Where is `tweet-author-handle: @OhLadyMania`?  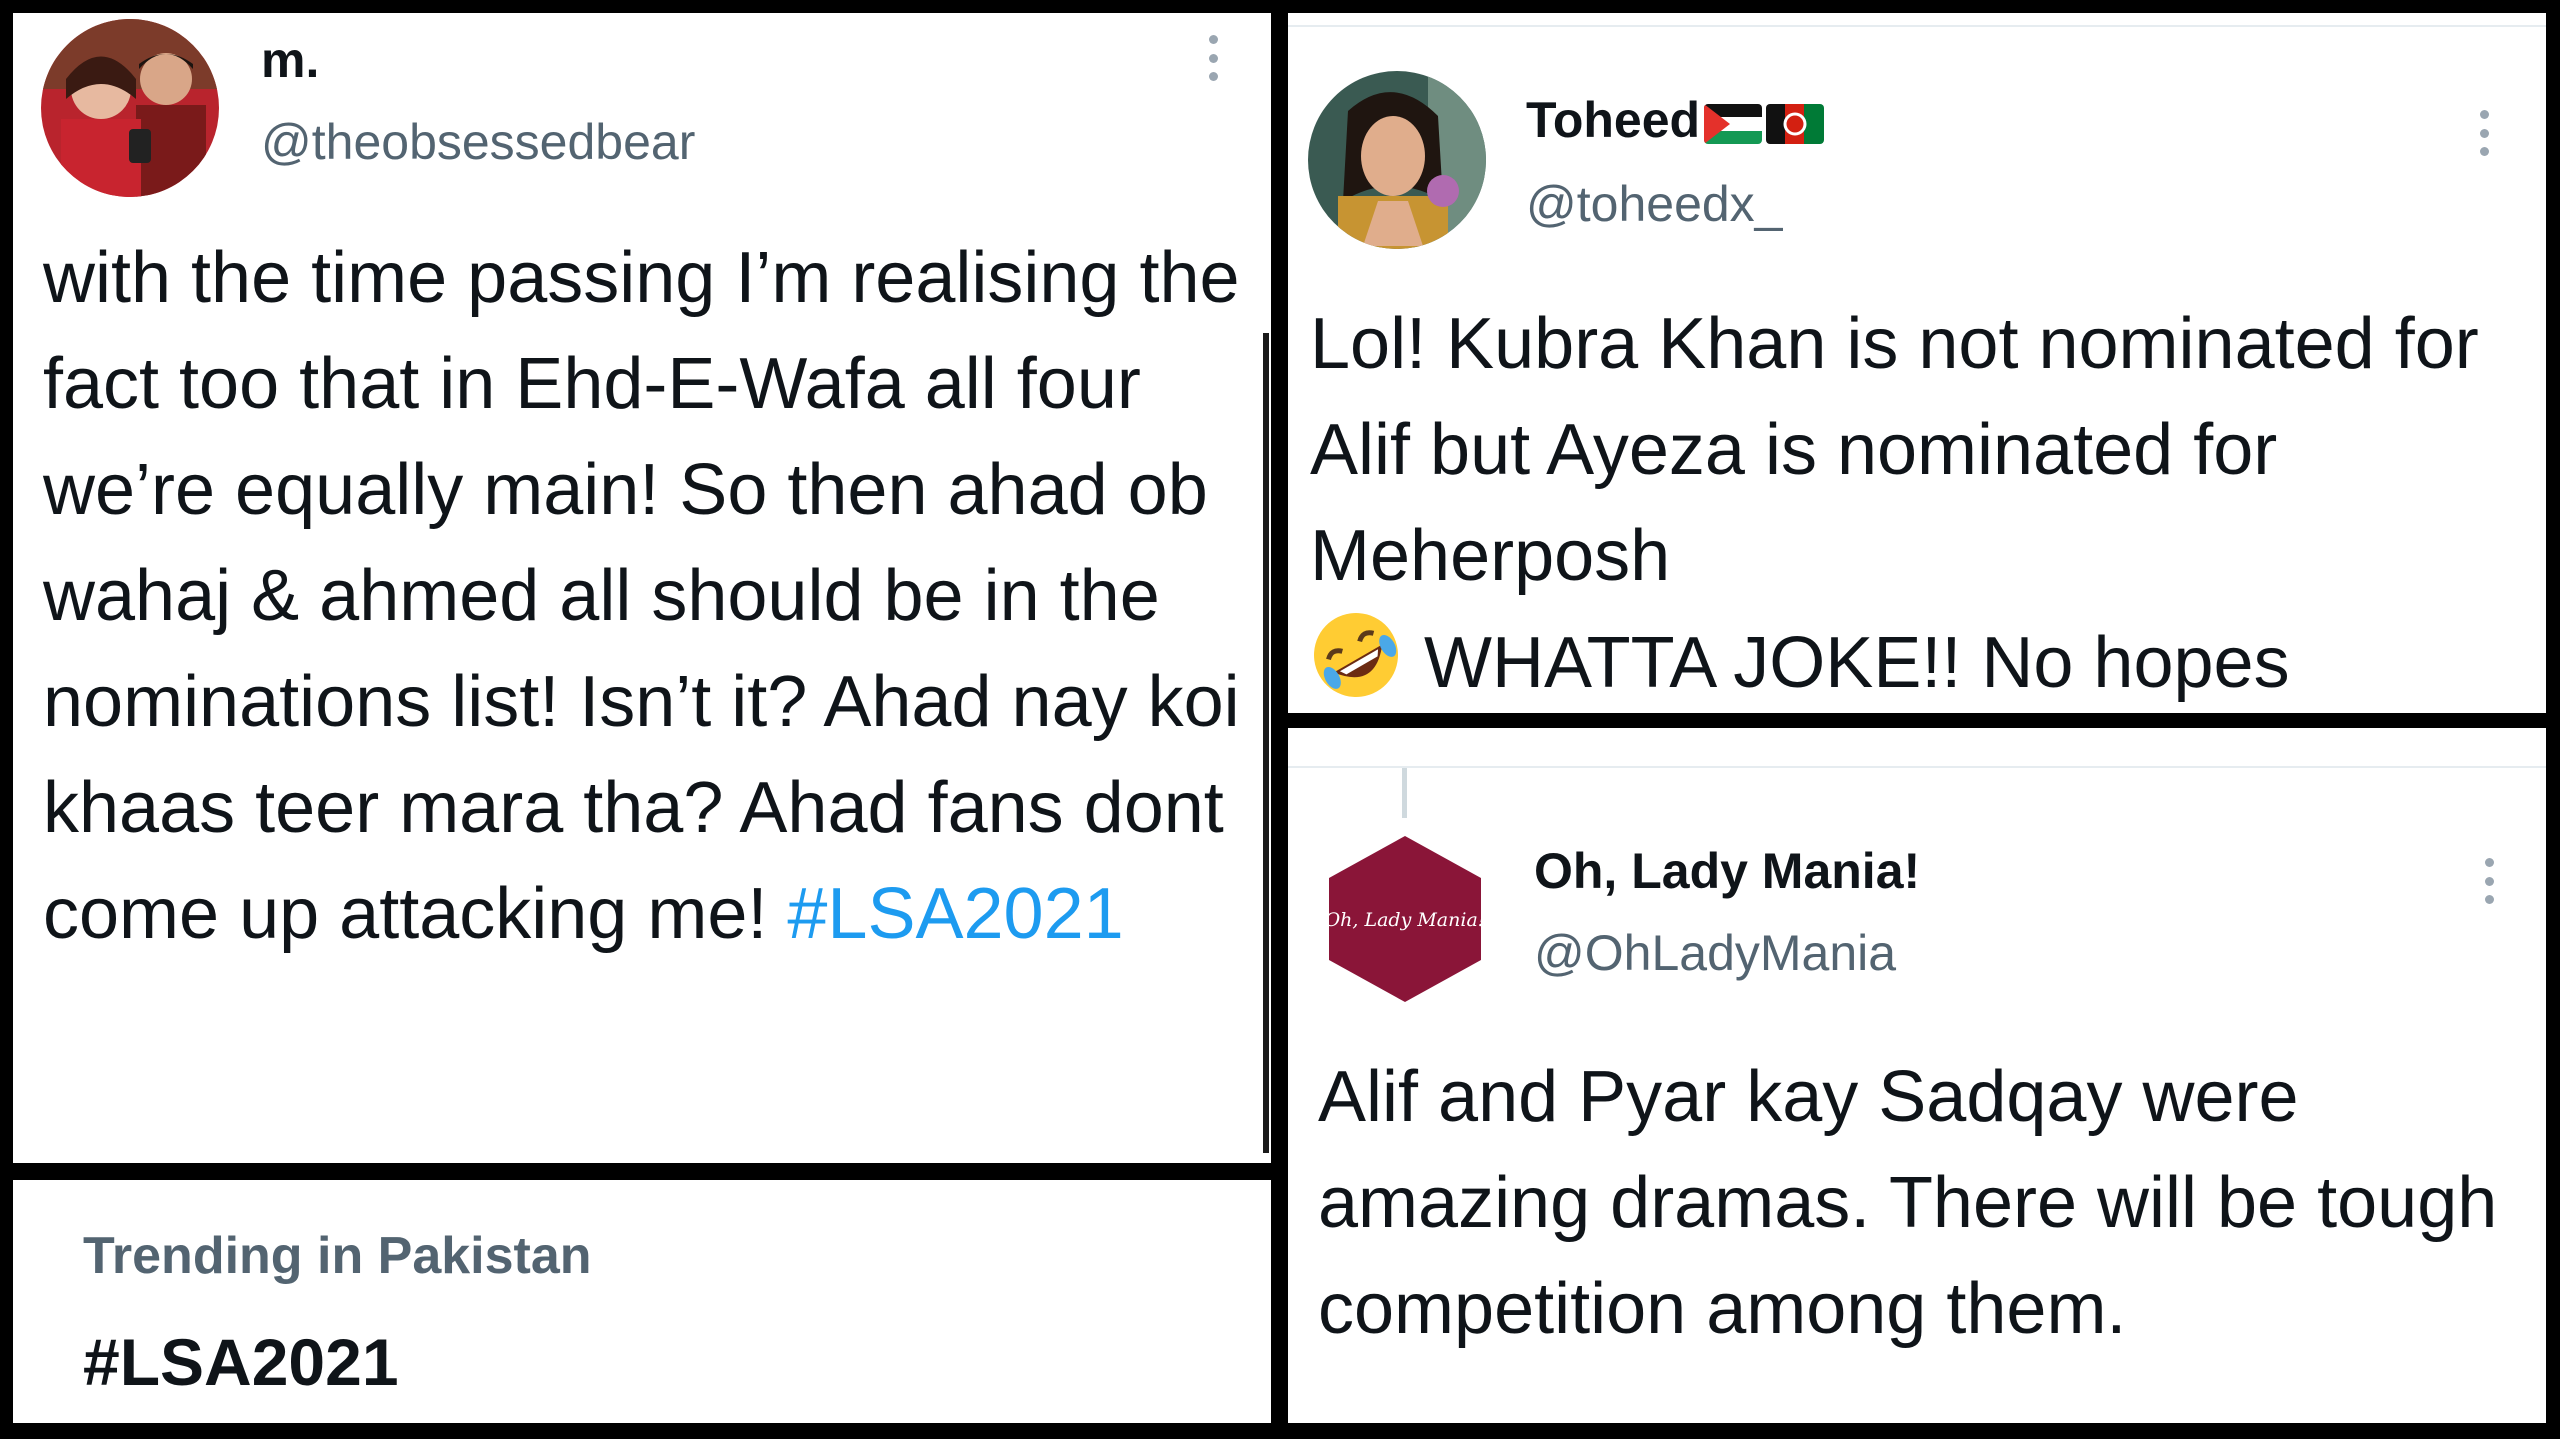
tweet-author-handle: @OhLadyMania is located at coordinates (1715, 953).